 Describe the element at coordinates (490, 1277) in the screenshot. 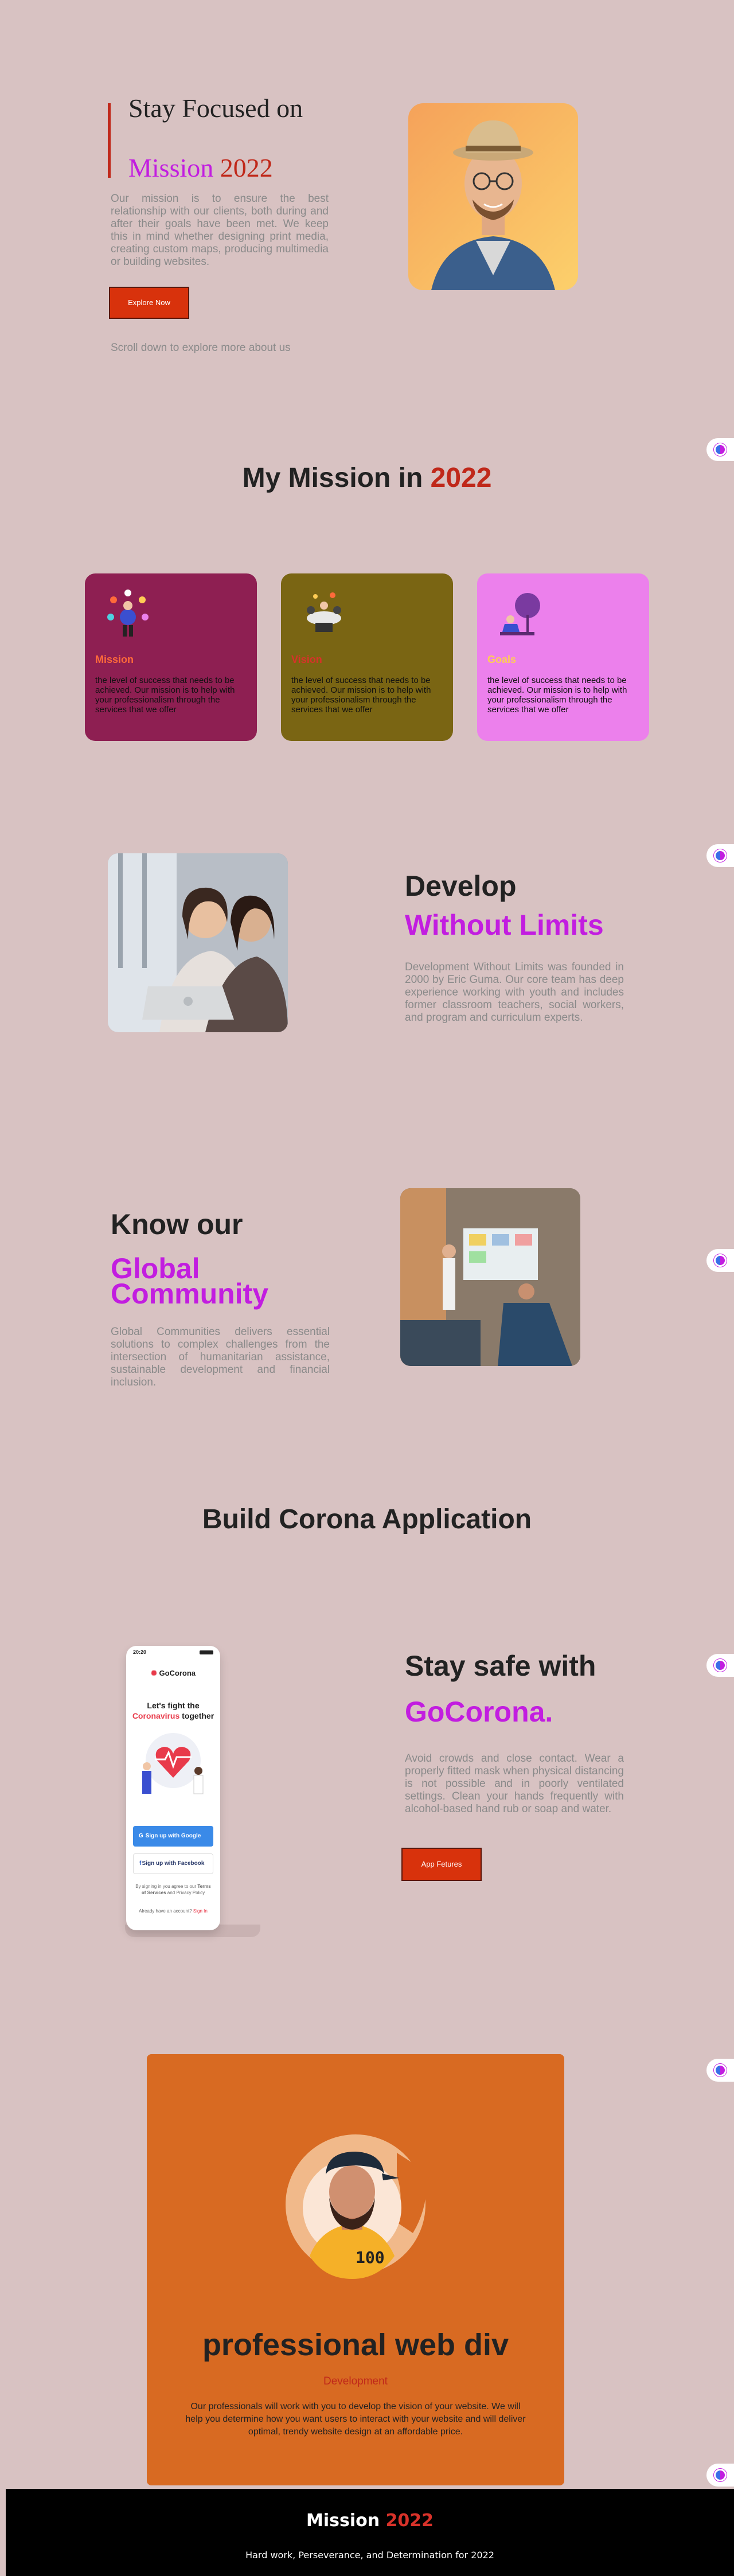

I see `community-photo` at that location.